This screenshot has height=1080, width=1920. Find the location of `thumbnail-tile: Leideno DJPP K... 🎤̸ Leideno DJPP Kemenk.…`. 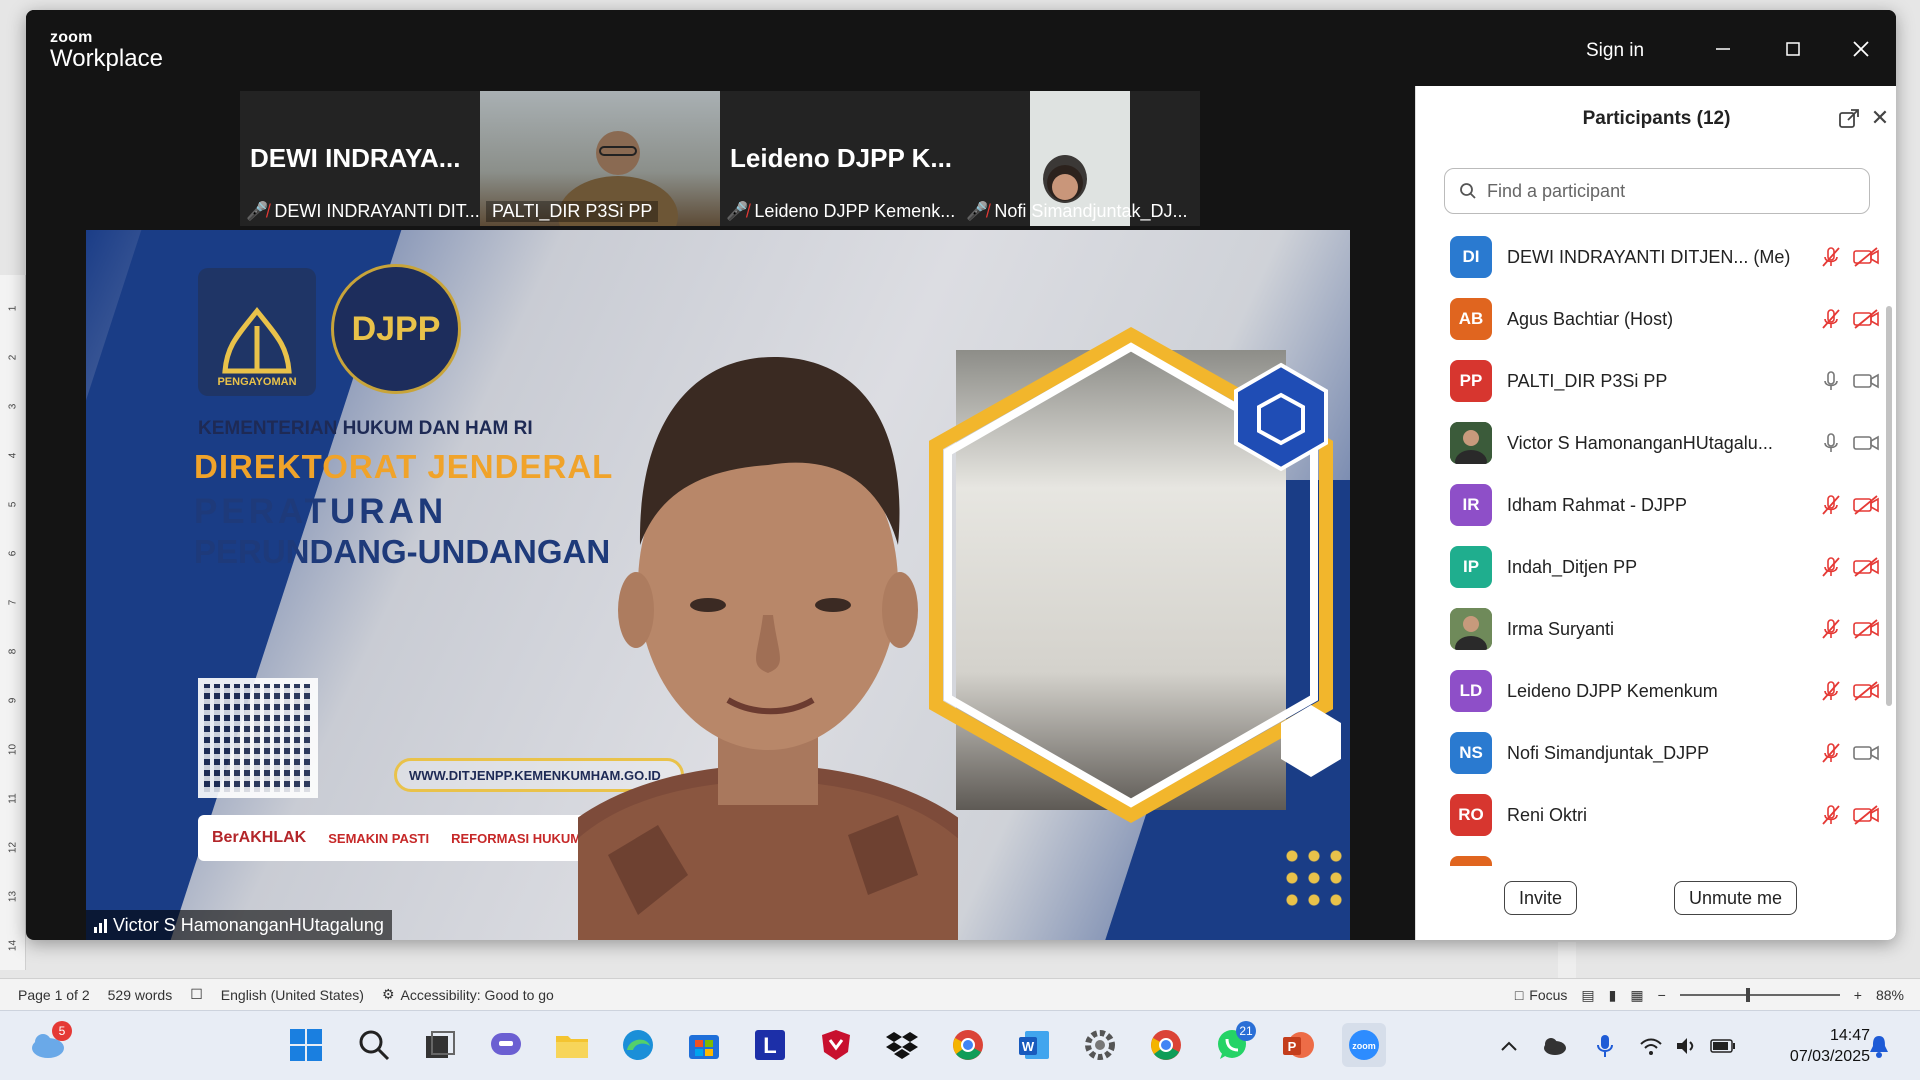

thumbnail-tile: Leideno DJPP K... 🎤̸ Leideno DJPP Kemenk.… is located at coordinates (840, 158).